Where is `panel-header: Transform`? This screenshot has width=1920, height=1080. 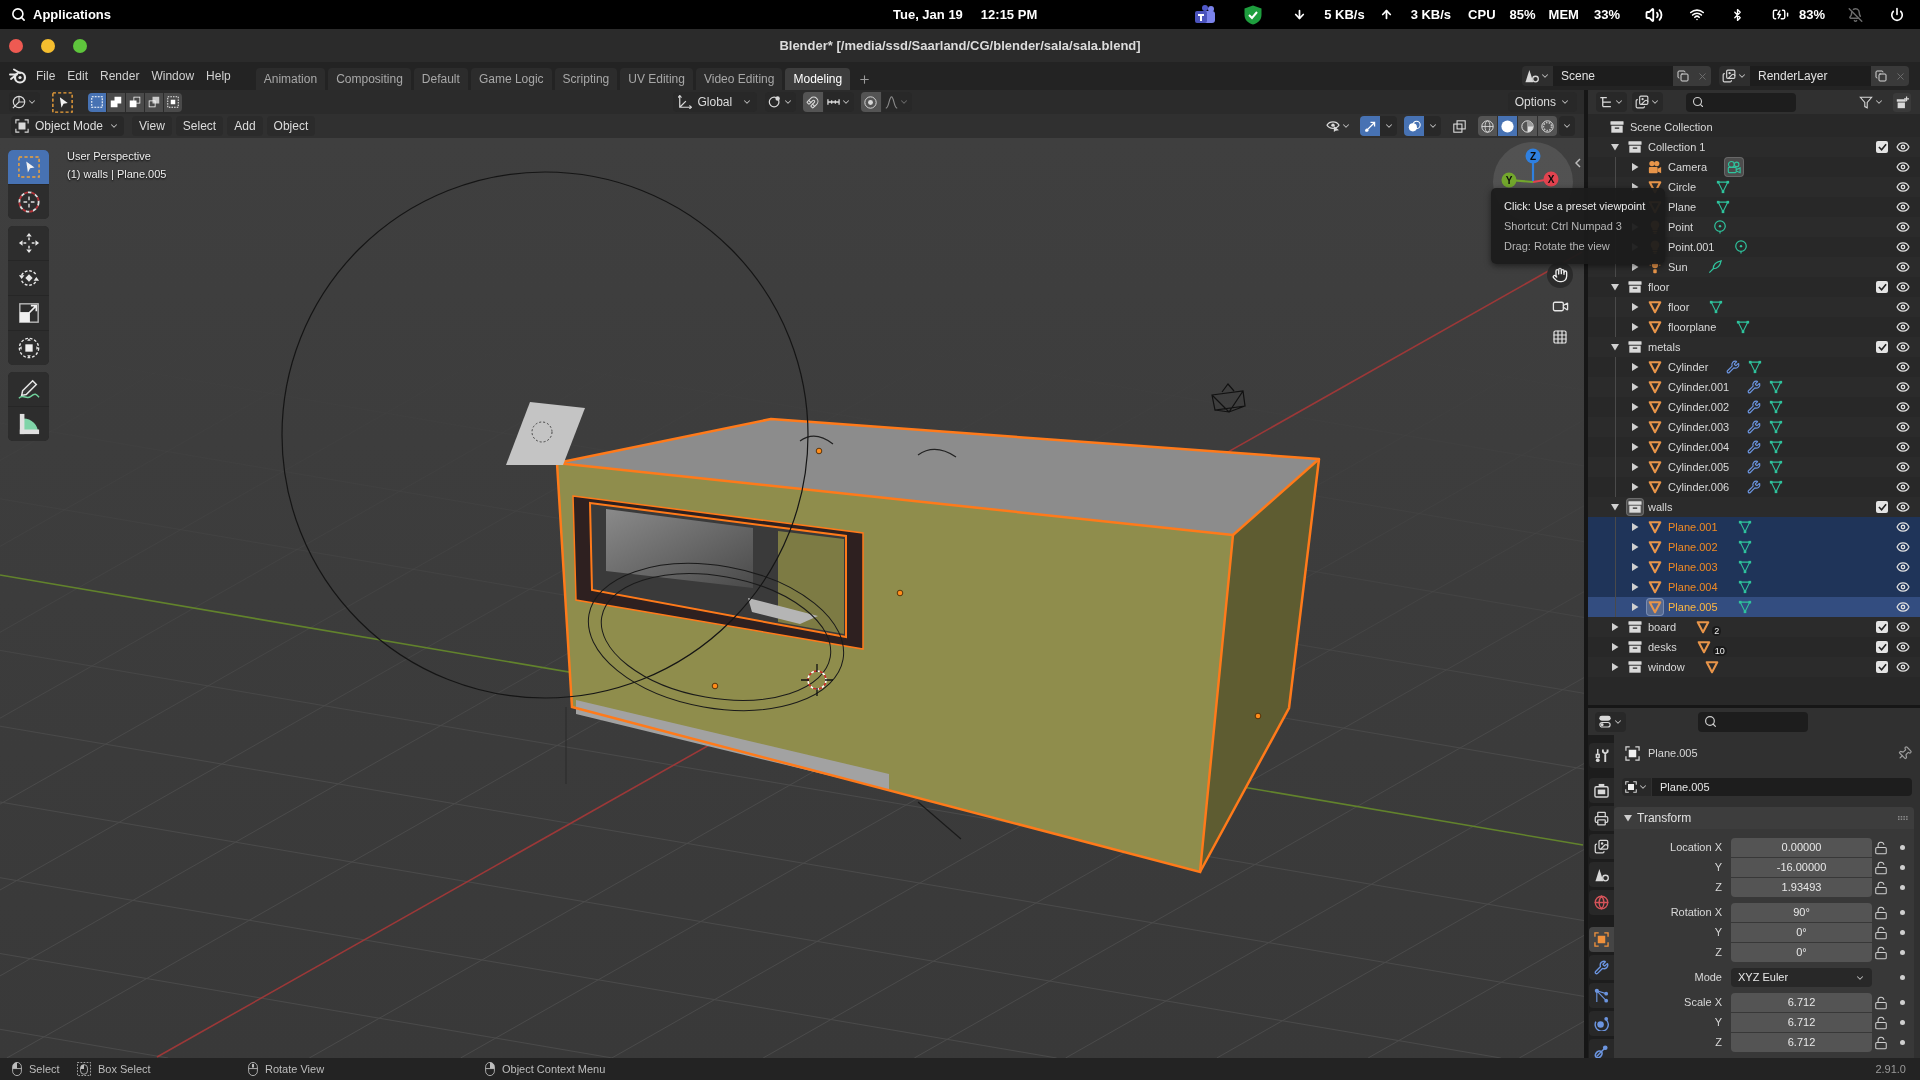
panel-header: Transform is located at coordinates (1764, 818).